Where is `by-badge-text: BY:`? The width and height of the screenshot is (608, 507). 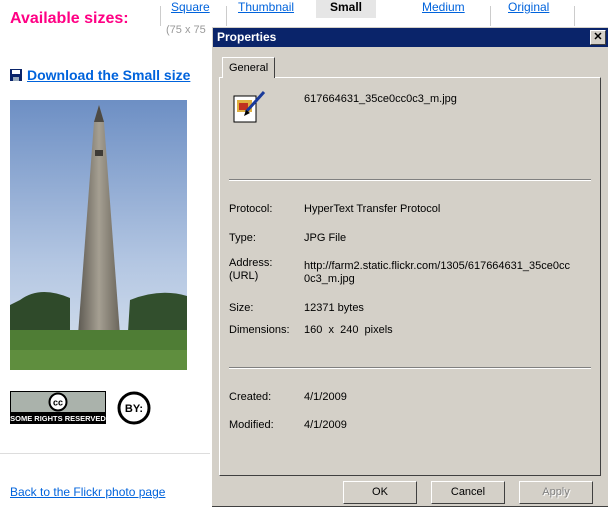
by-badge-text: BY: is located at coordinates (134, 409).